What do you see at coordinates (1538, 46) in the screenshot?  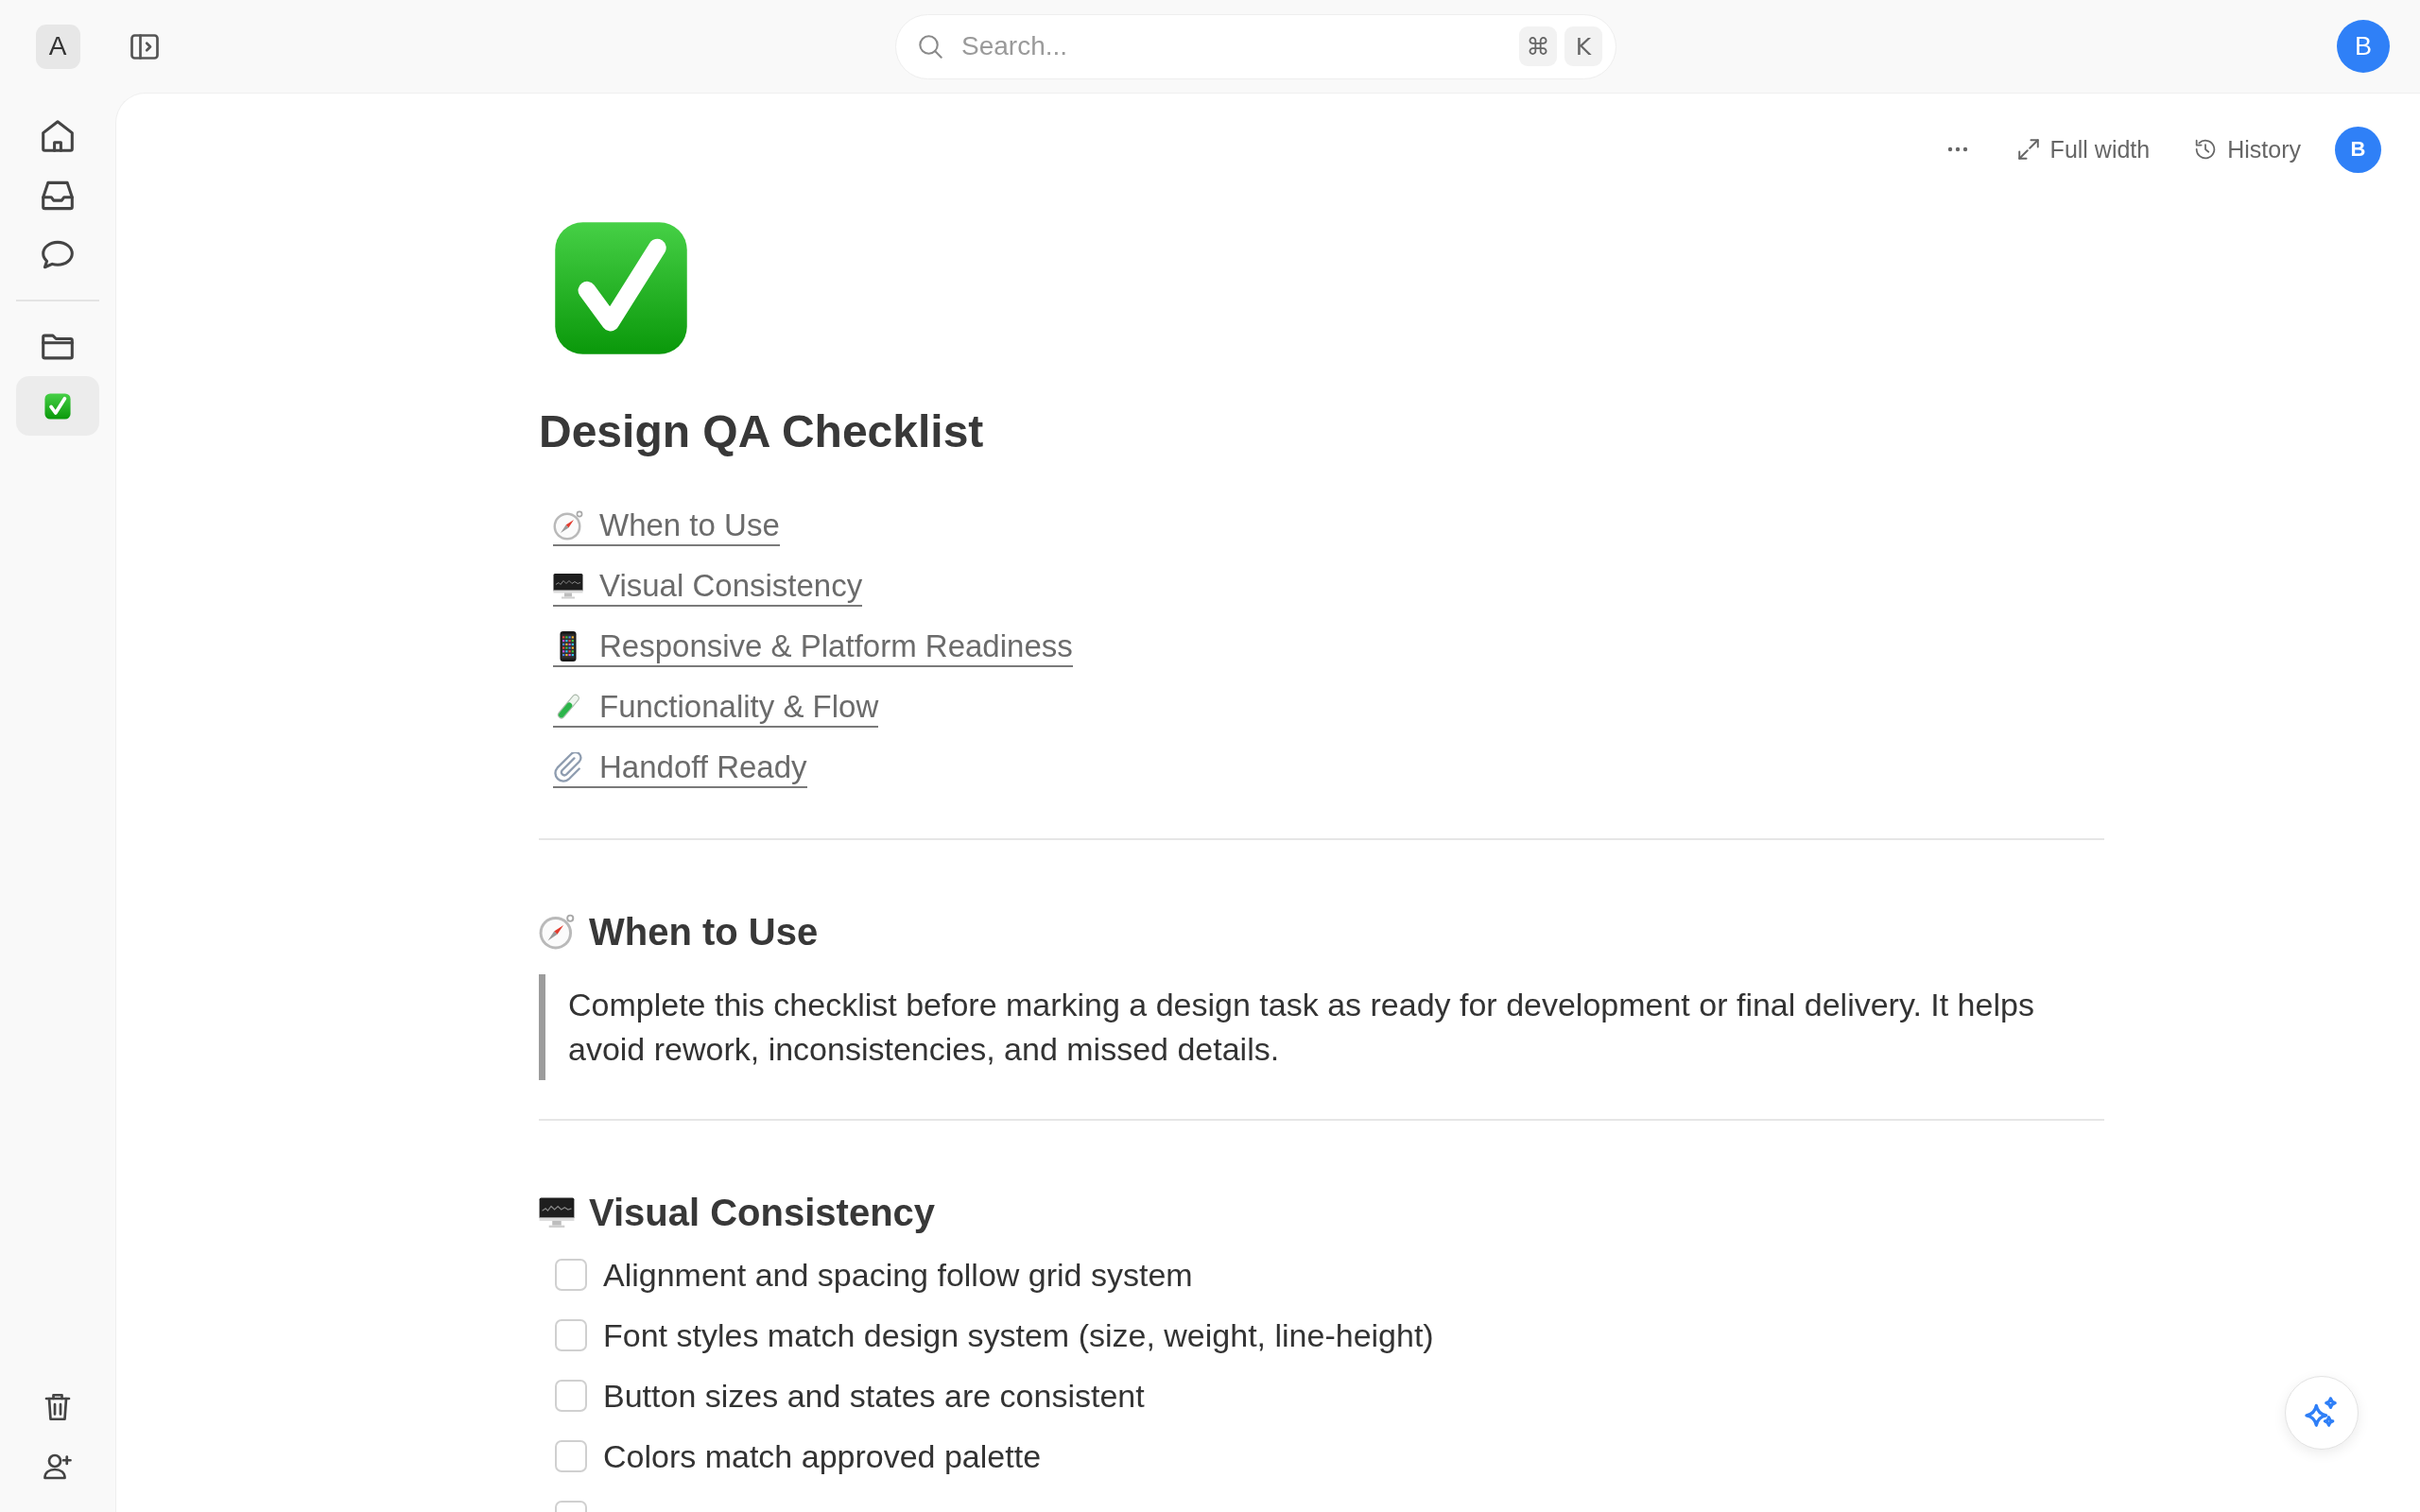 I see `shortcut-key: ⌘` at bounding box center [1538, 46].